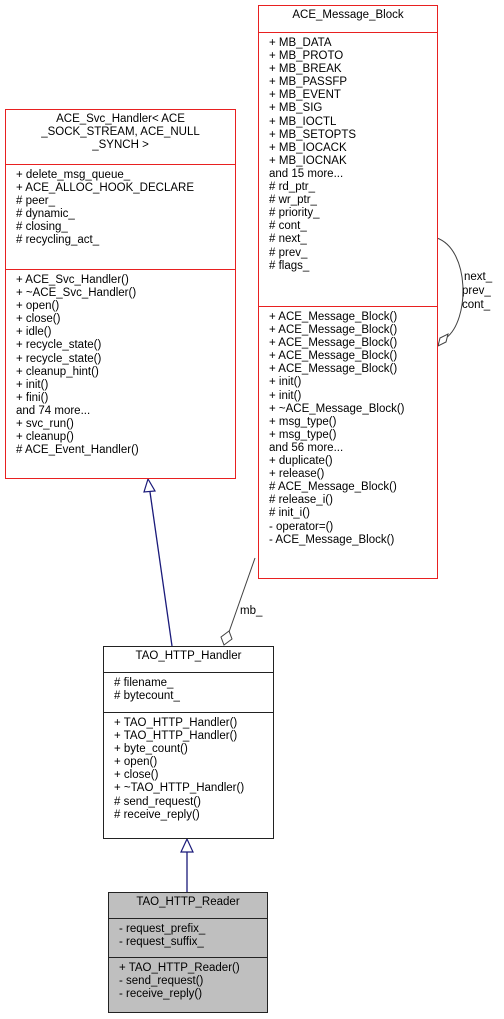 The width and height of the screenshot is (504, 1019). Describe the element at coordinates (353, 82) in the screenshot. I see `attribute-item: + MB_PASSFP` at that location.